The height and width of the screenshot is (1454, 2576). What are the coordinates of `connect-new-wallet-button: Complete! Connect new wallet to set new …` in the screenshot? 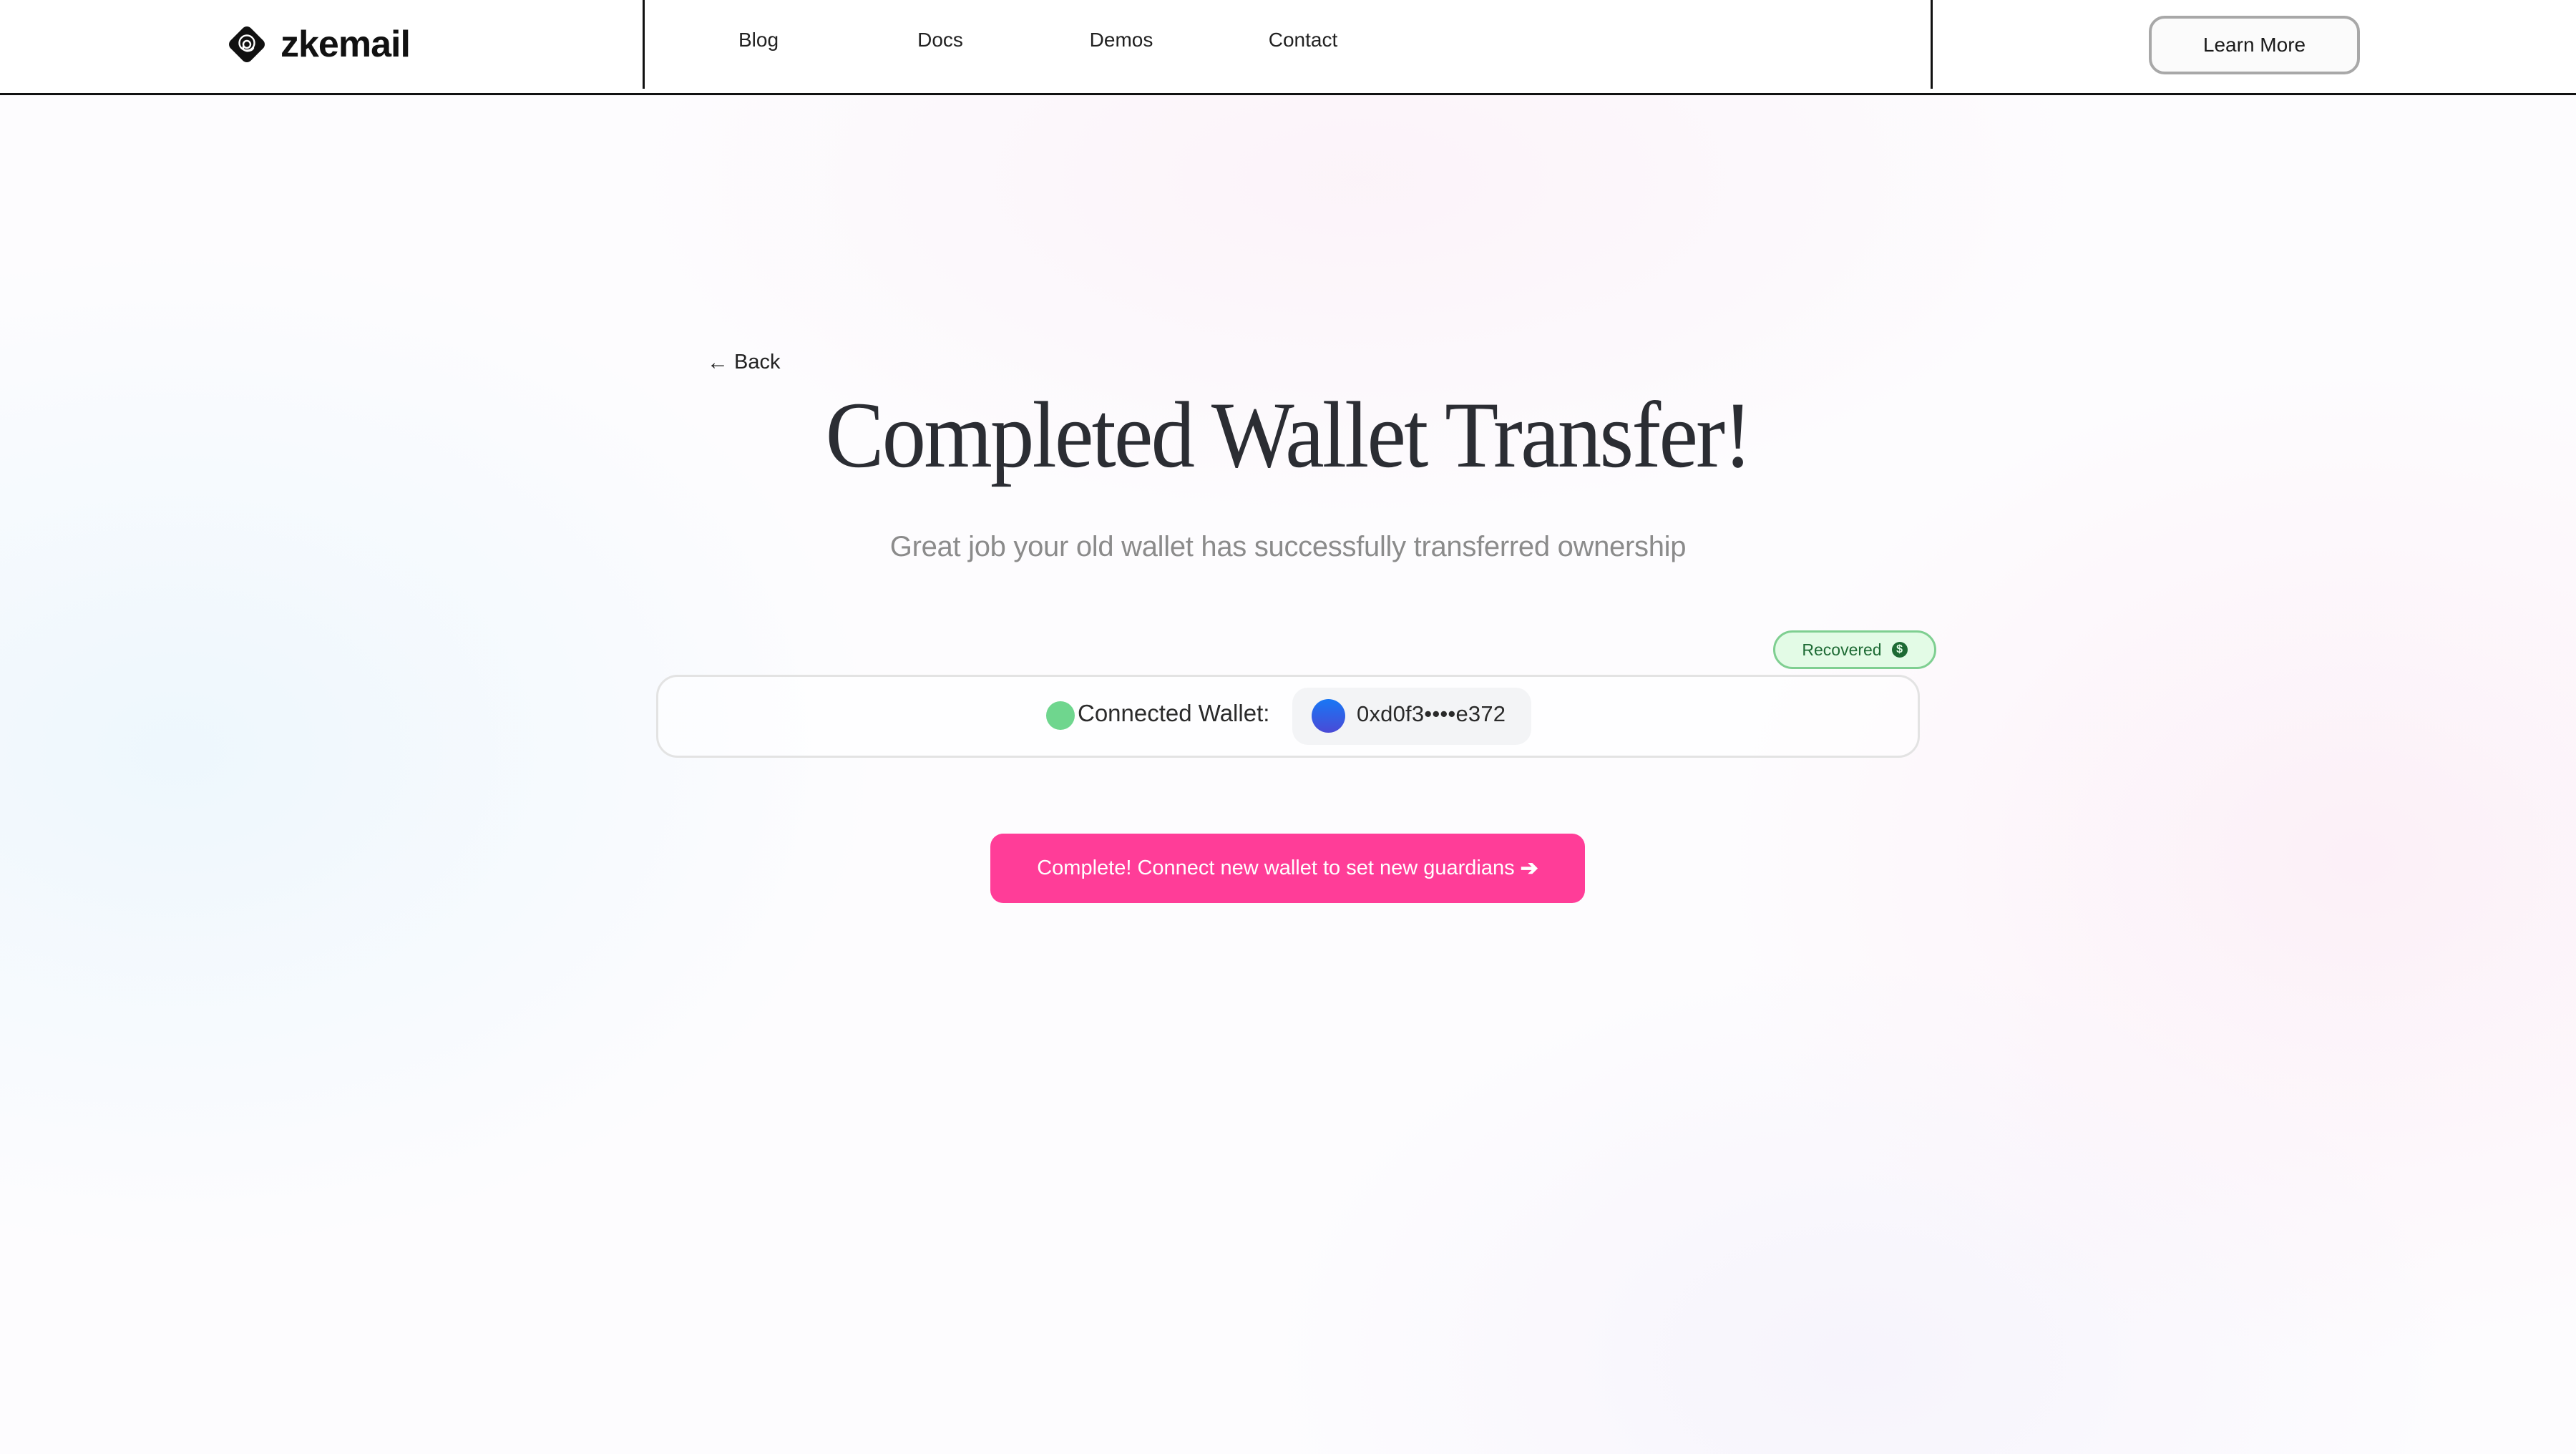 It's located at (1287, 868).